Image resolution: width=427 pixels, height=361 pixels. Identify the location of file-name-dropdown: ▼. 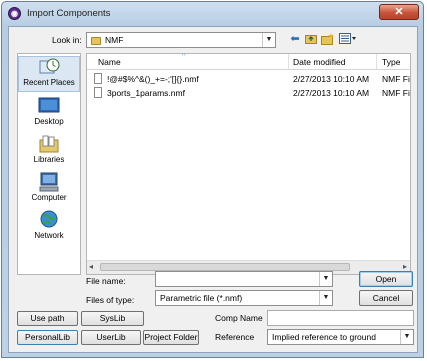
(244, 279).